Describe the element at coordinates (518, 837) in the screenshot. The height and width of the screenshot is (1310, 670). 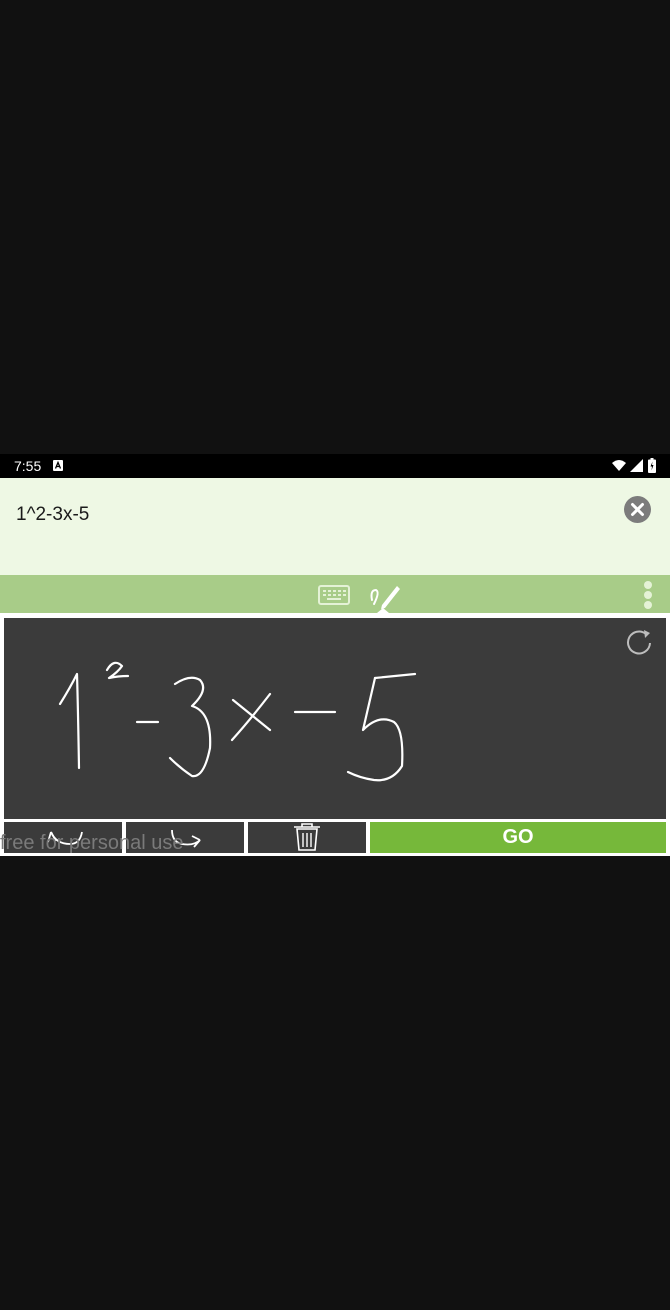
I see `go-button: GO` at that location.